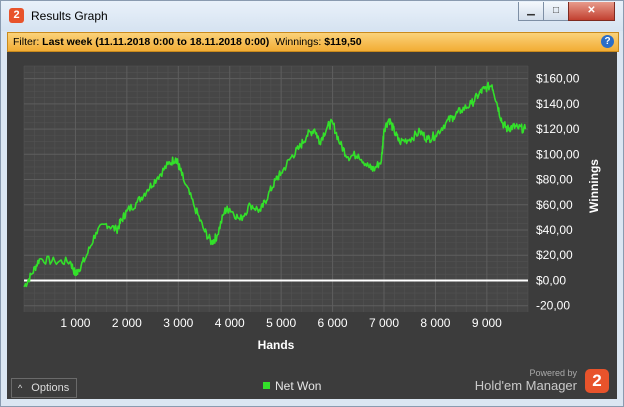 The height and width of the screenshot is (407, 624). I want to click on x-tick-label: 9 000, so click(487, 323).